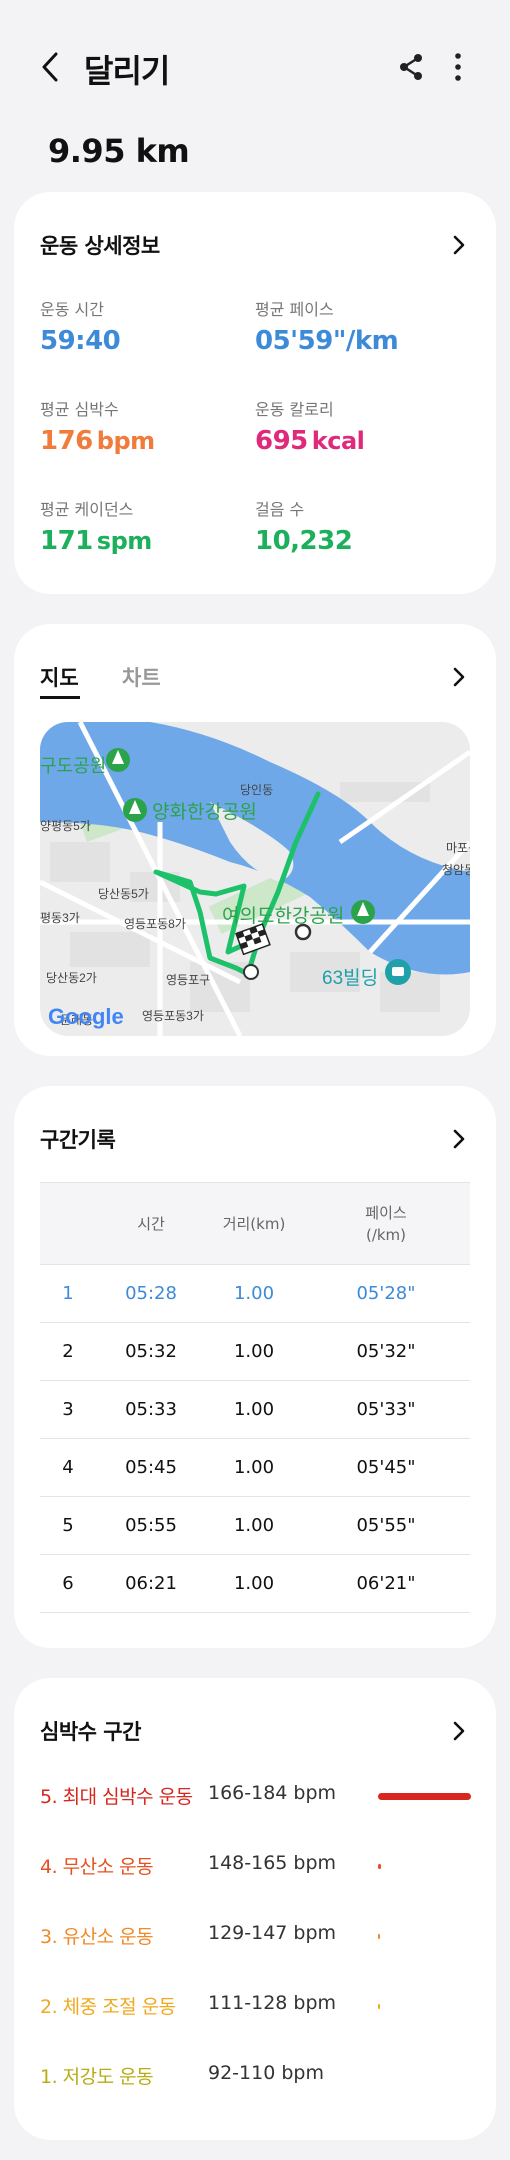  Describe the element at coordinates (50, 67) in the screenshot. I see `back-arrow-icon` at that location.